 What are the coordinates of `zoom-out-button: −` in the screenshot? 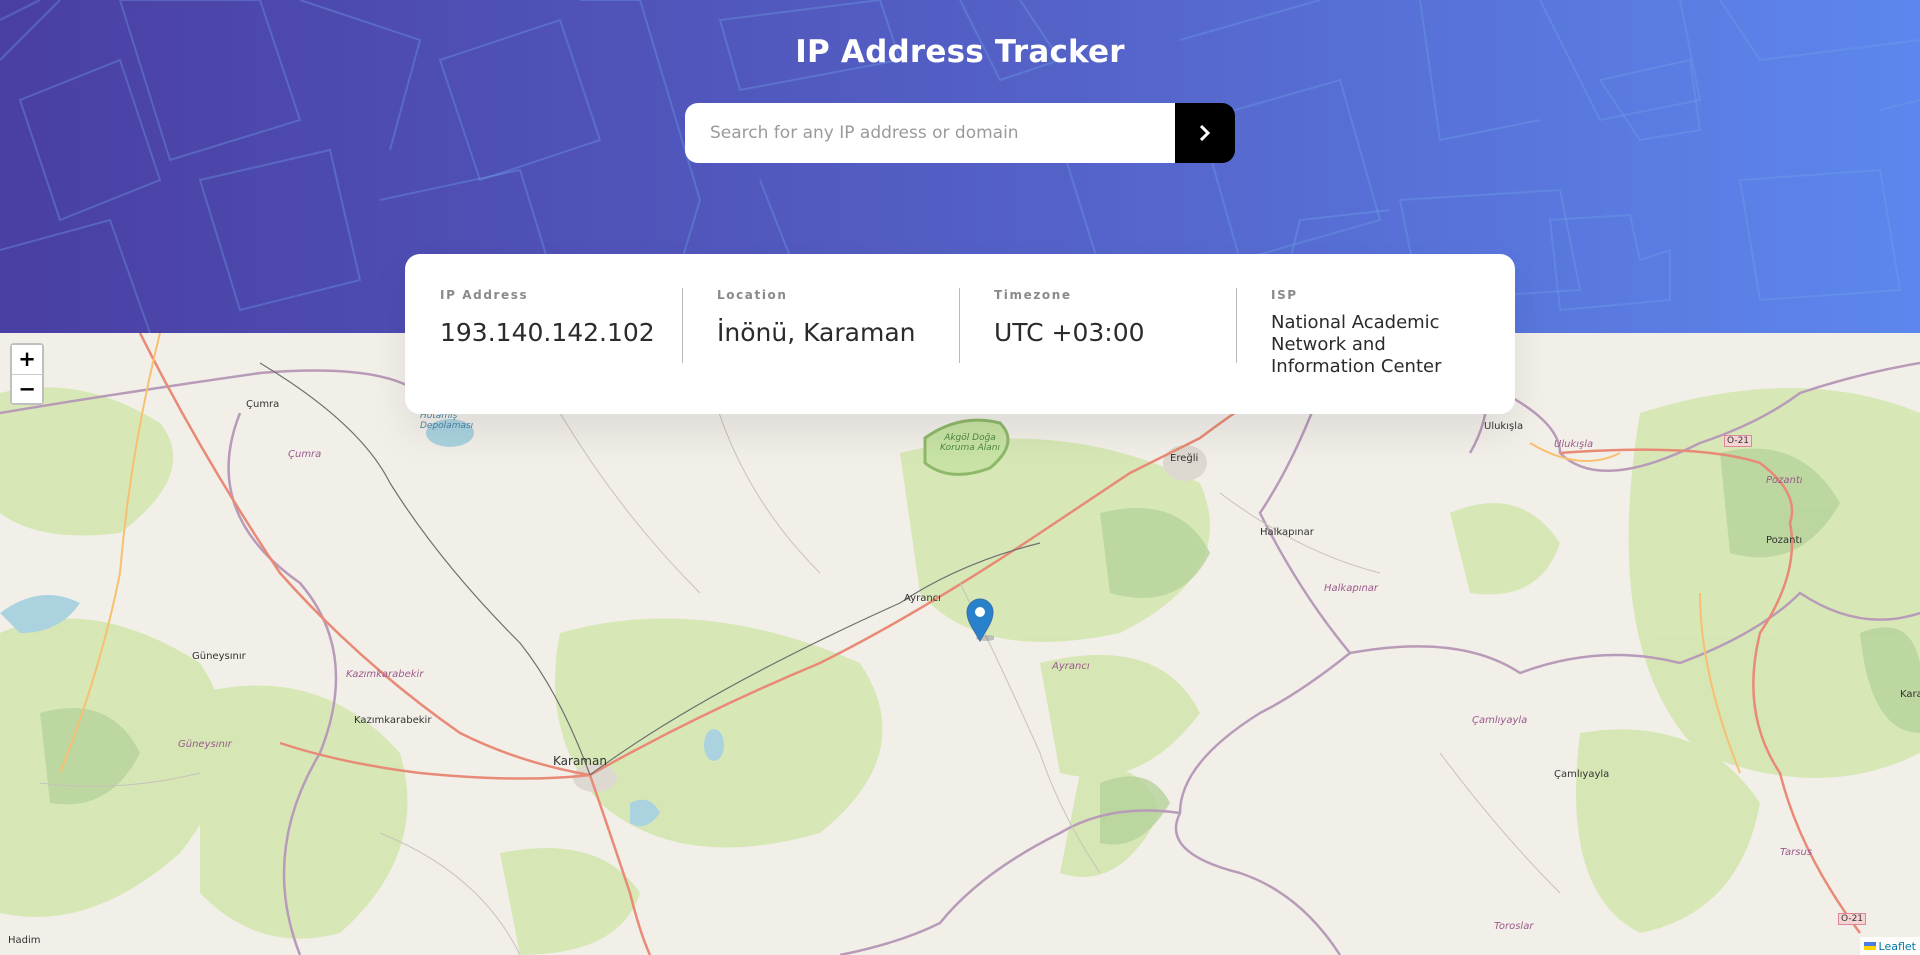 It's located at (27, 388).